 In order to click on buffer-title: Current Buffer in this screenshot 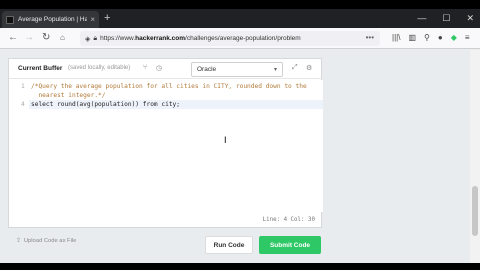, I will do `click(40, 68)`.